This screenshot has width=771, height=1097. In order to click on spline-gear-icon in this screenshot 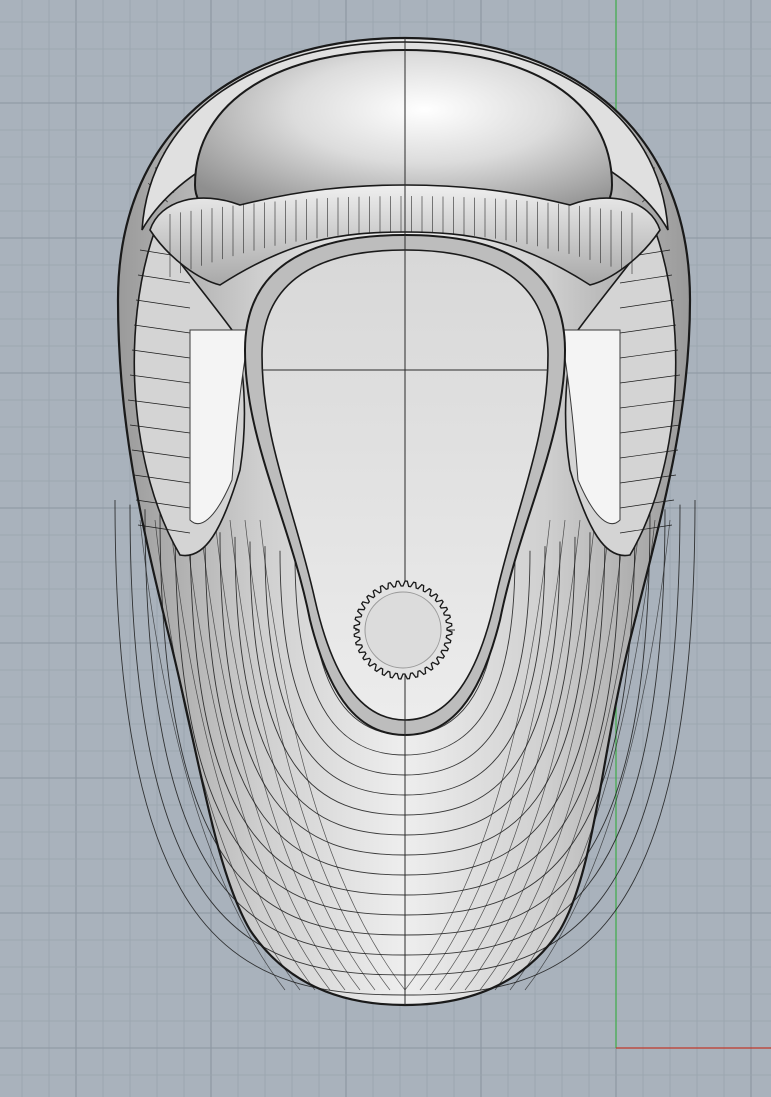, I will do `click(403, 630)`.